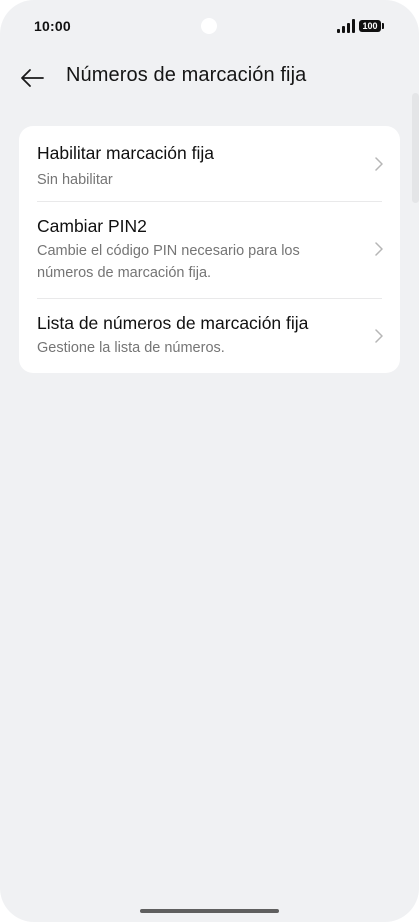 Image resolution: width=419 pixels, height=922 pixels. What do you see at coordinates (52, 26) in the screenshot?
I see `status-time: 10:00` at bounding box center [52, 26].